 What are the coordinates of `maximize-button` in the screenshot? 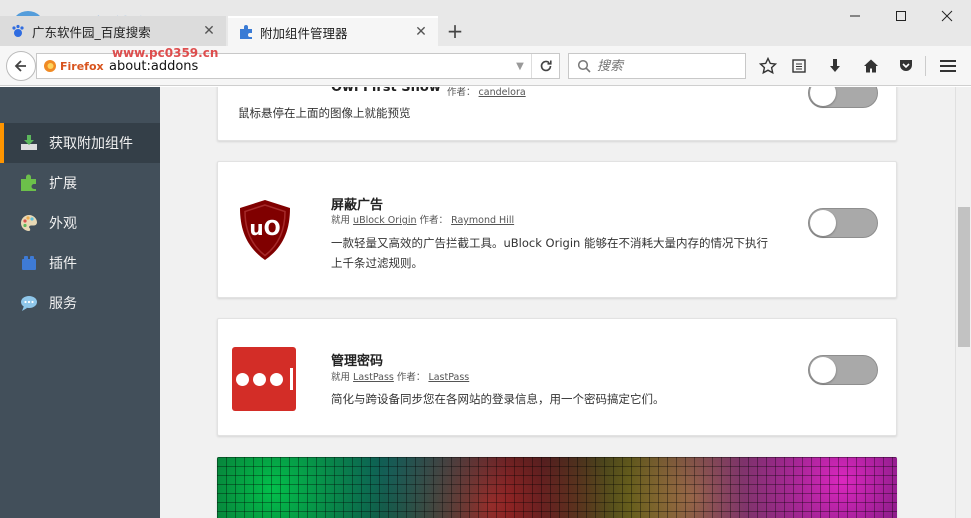 It's located at (901, 16).